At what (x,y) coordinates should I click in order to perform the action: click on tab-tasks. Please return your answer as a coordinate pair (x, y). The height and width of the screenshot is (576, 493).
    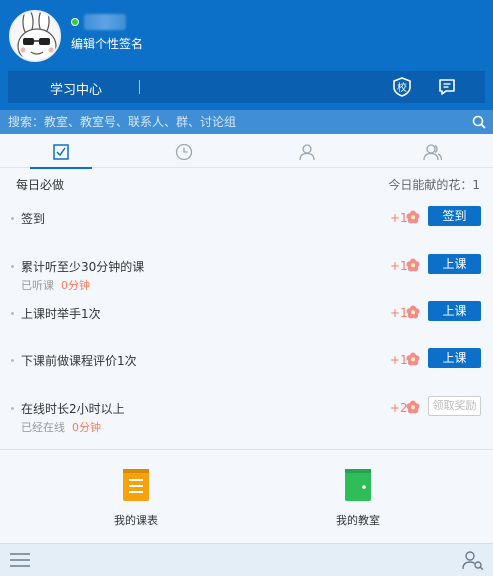
    Looking at the image, I should click on (61, 151).